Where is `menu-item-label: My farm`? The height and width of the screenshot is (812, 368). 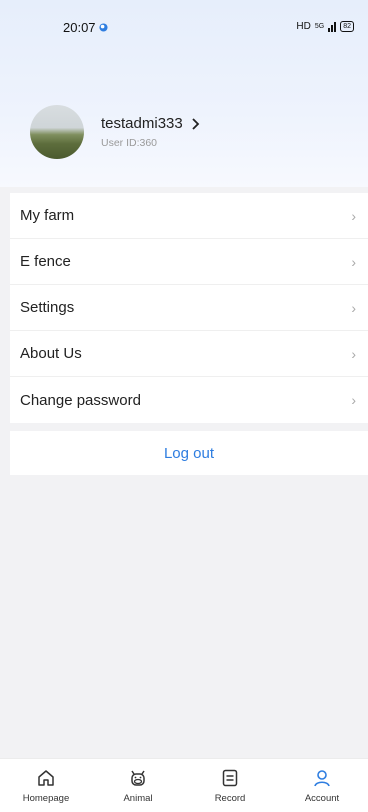
menu-item-label: My farm is located at coordinates (47, 215).